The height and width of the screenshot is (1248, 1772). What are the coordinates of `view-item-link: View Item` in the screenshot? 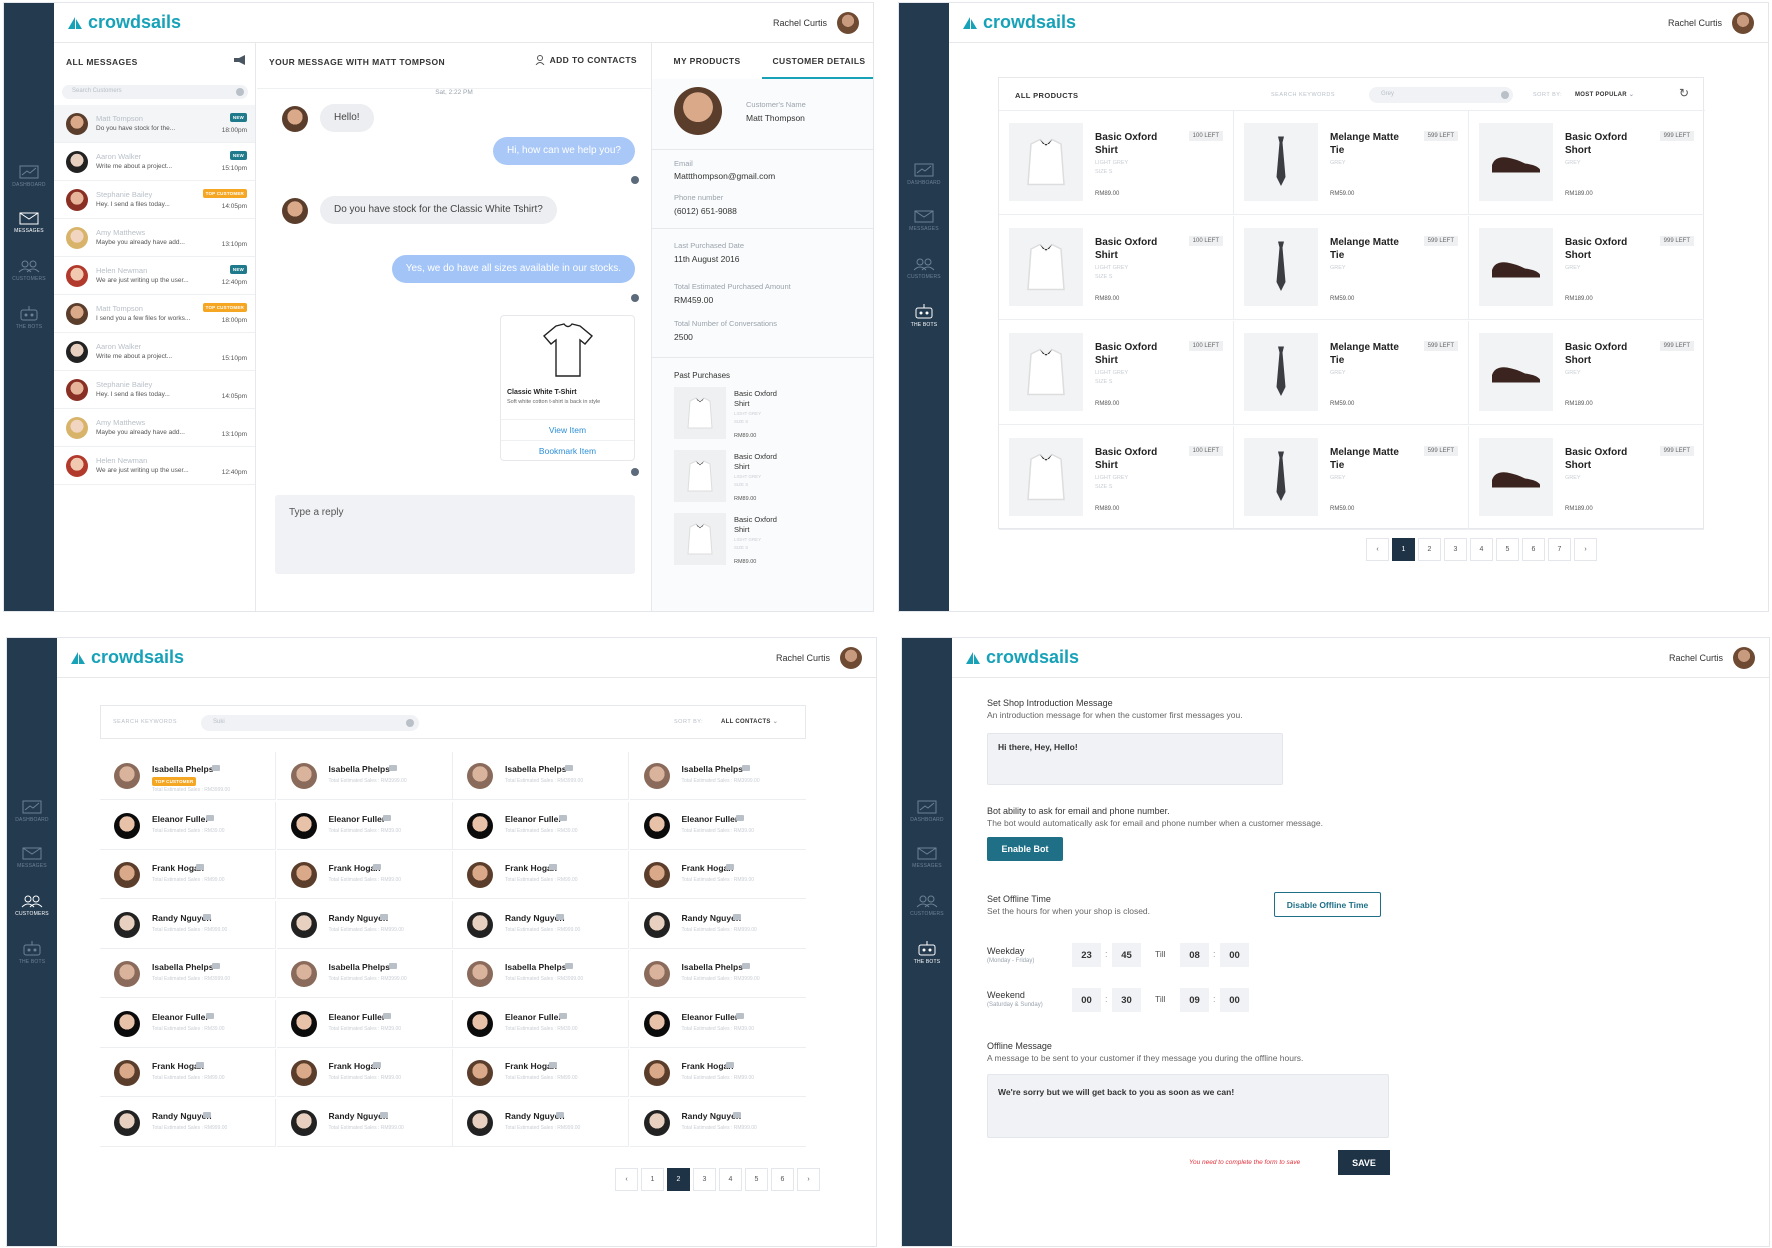 It's located at (567, 427).